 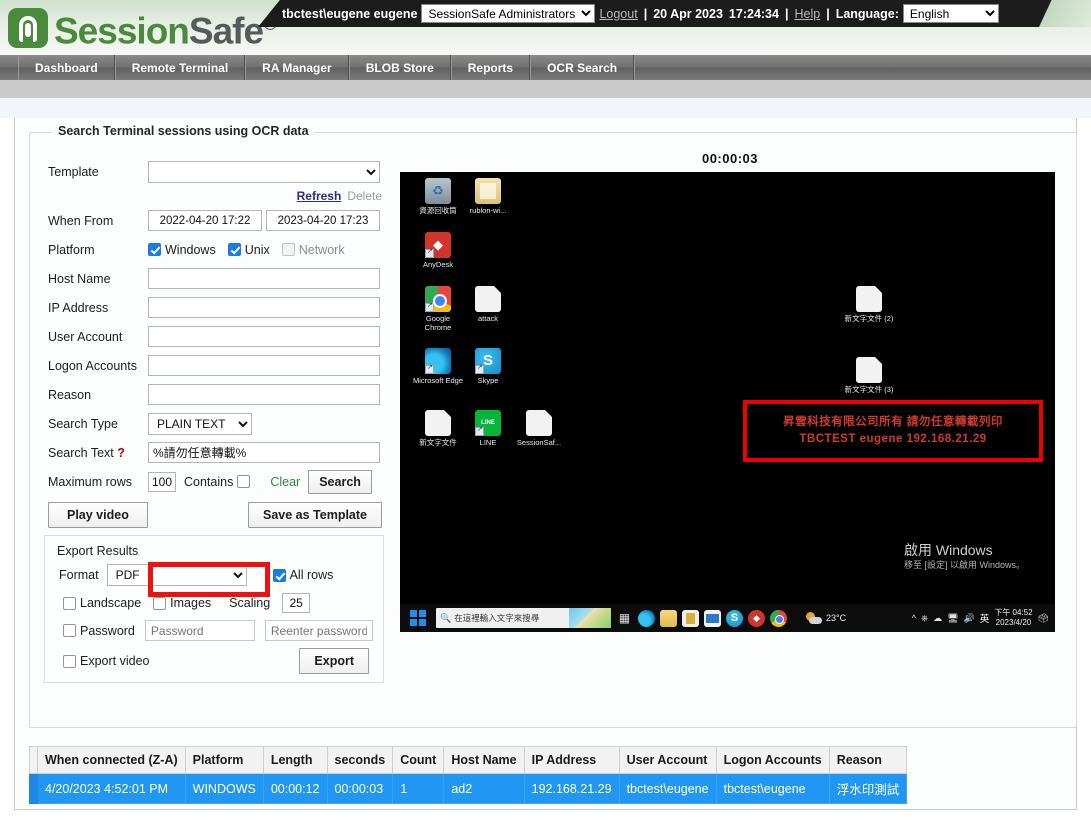 I want to click on images-label: Images, so click(x=191, y=603).